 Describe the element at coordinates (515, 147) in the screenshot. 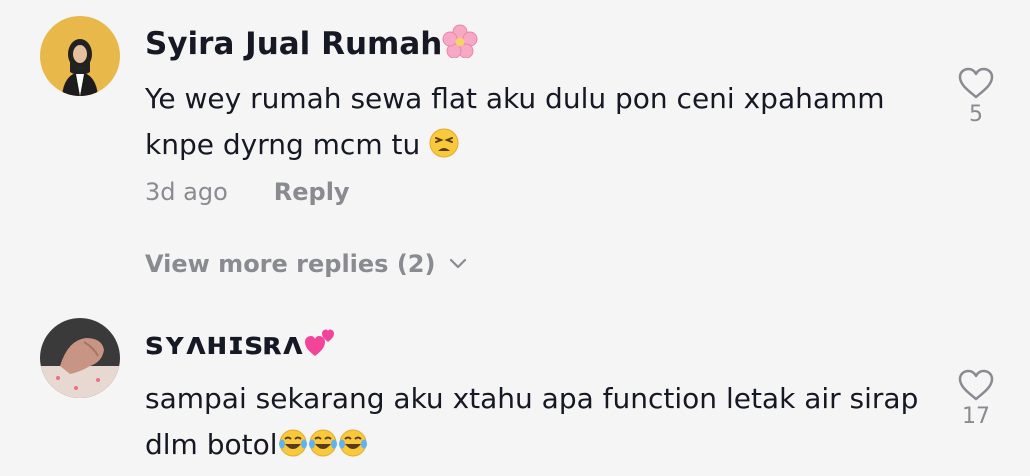

I see `comment-text-line: knpe dyrng mcm tu` at that location.